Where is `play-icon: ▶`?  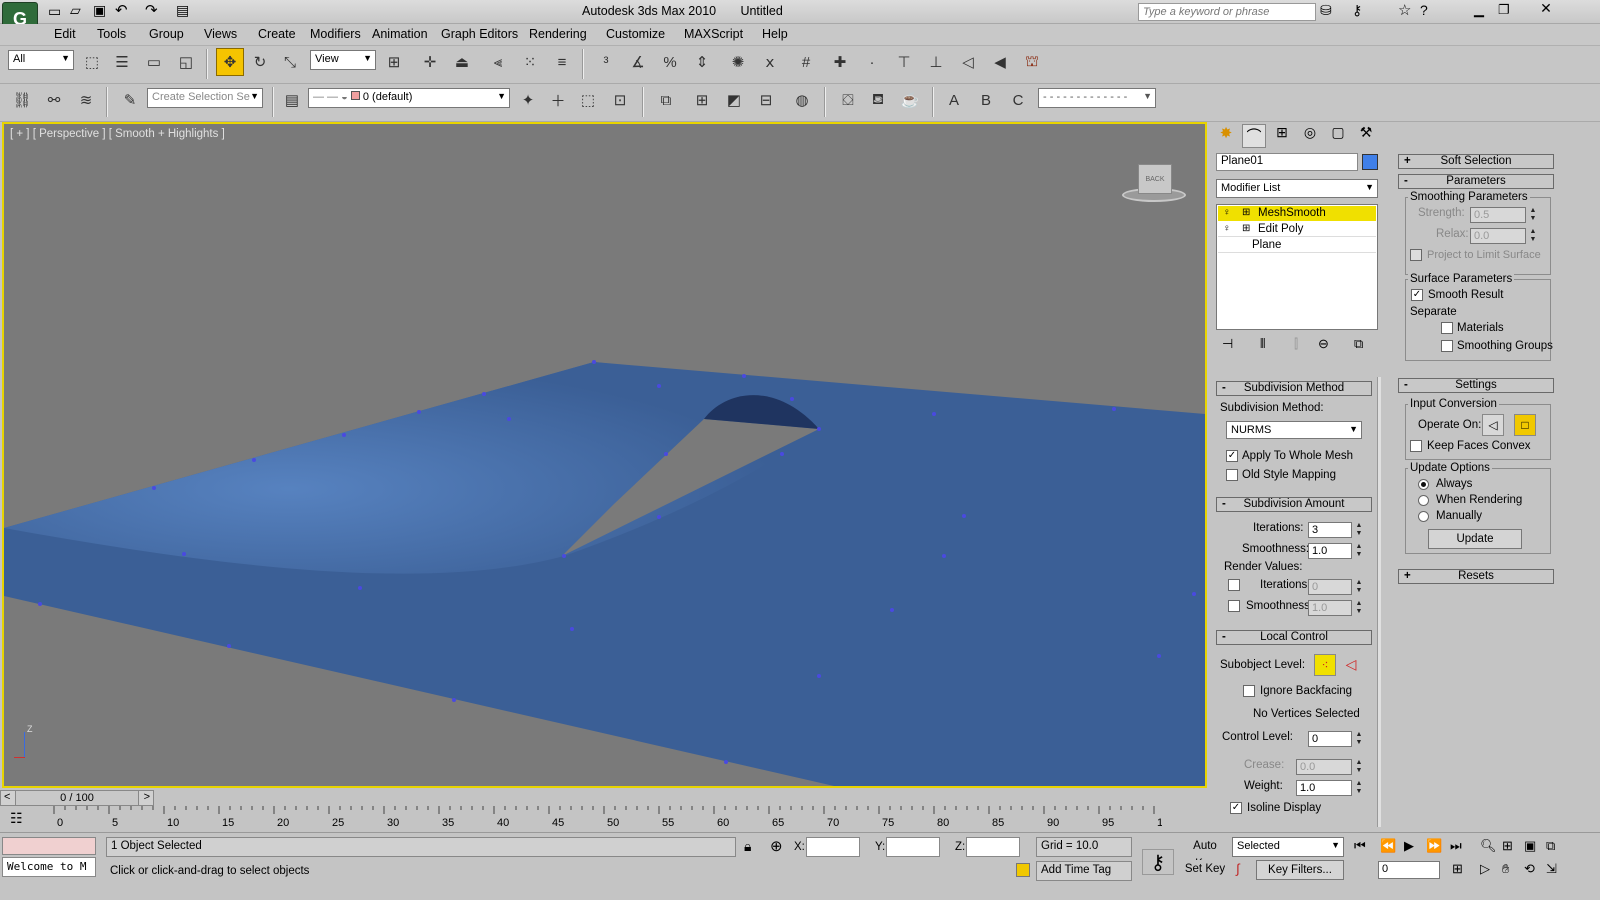 play-icon: ▶ is located at coordinates (1409, 846).